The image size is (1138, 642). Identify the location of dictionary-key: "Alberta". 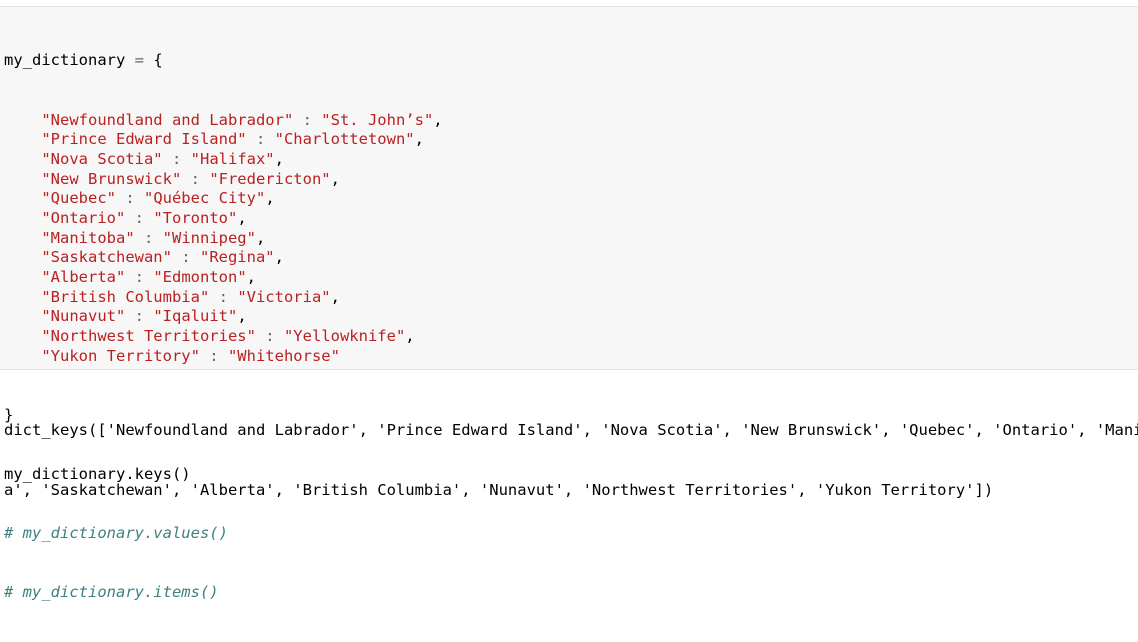
(83, 277).